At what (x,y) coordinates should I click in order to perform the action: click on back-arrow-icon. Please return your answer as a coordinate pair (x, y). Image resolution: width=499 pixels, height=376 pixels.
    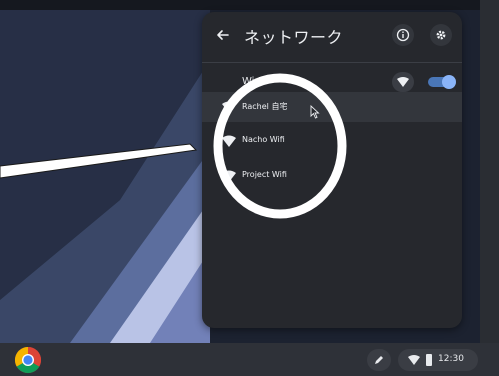
    Looking at the image, I should click on (223, 35).